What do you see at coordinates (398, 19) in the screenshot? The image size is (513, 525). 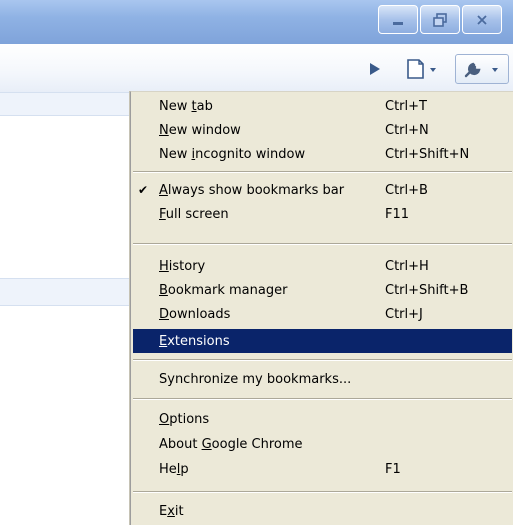 I see `minimize-button` at bounding box center [398, 19].